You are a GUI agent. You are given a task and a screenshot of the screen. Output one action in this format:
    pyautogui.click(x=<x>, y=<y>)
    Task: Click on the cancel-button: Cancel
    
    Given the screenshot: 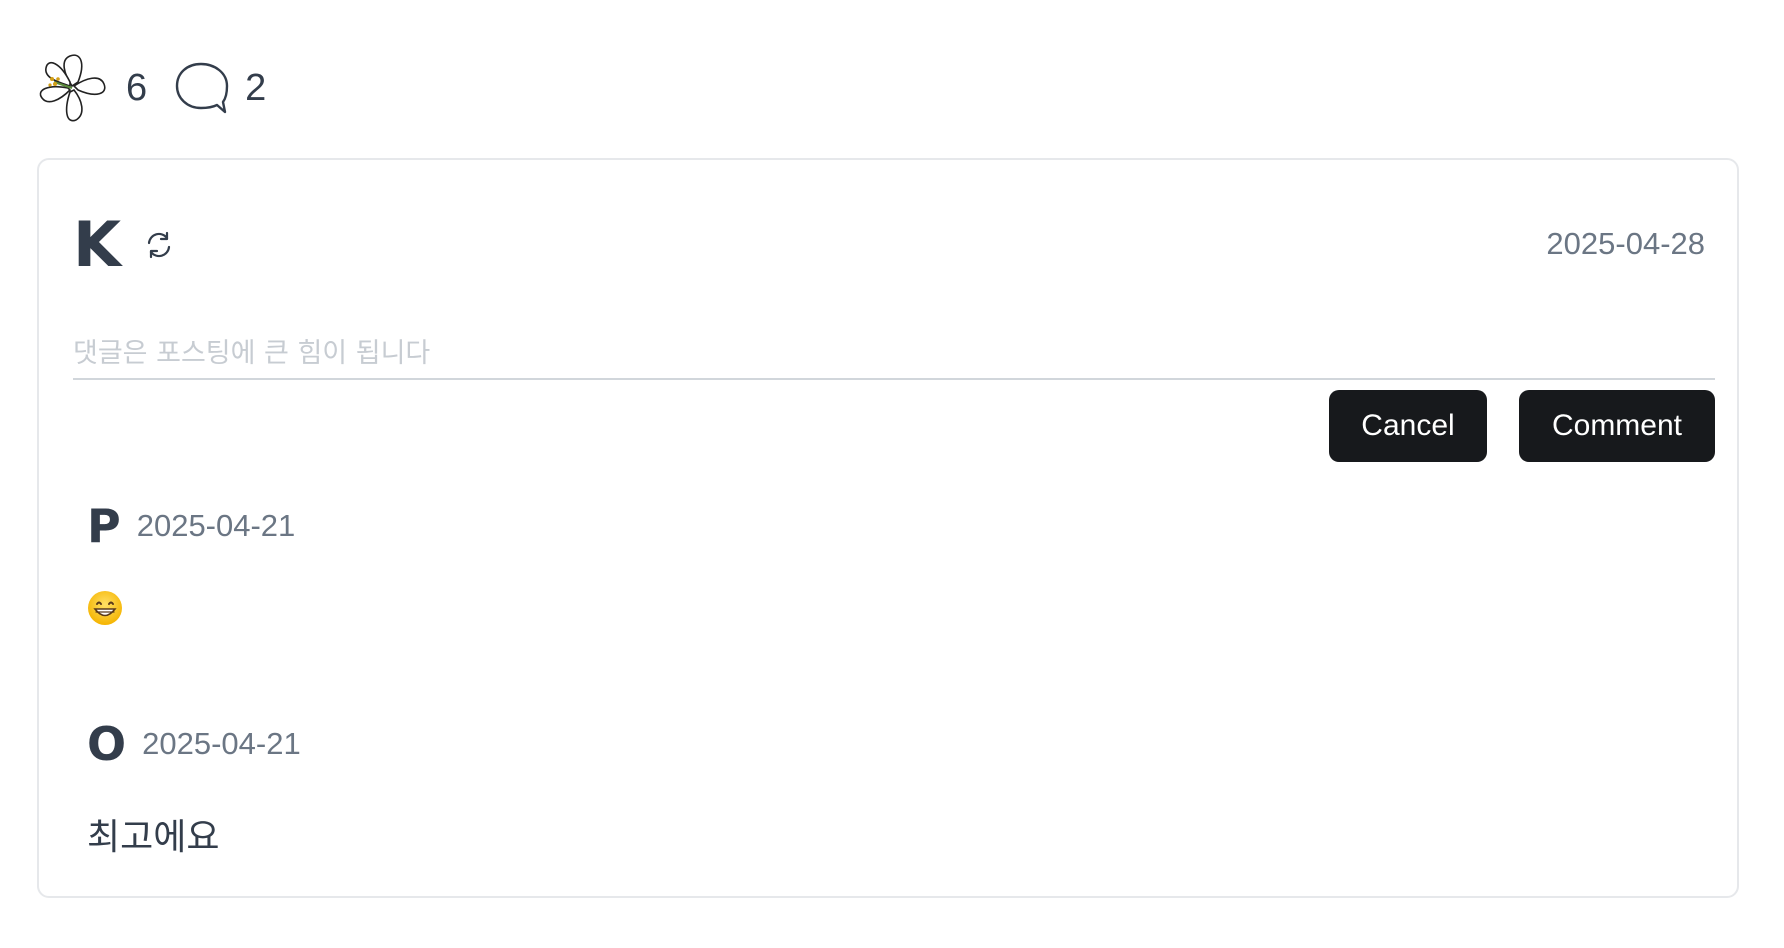 What is the action you would take?
    pyautogui.click(x=1408, y=426)
    